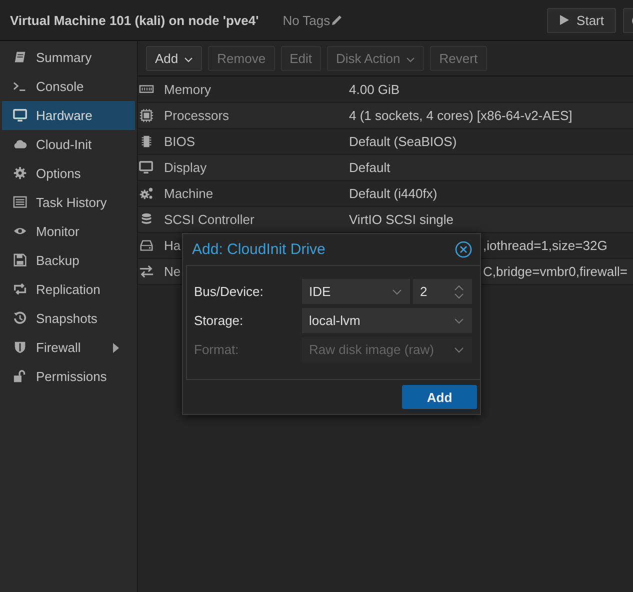 The image size is (633, 592). I want to click on tags-label: No Tags, so click(306, 20).